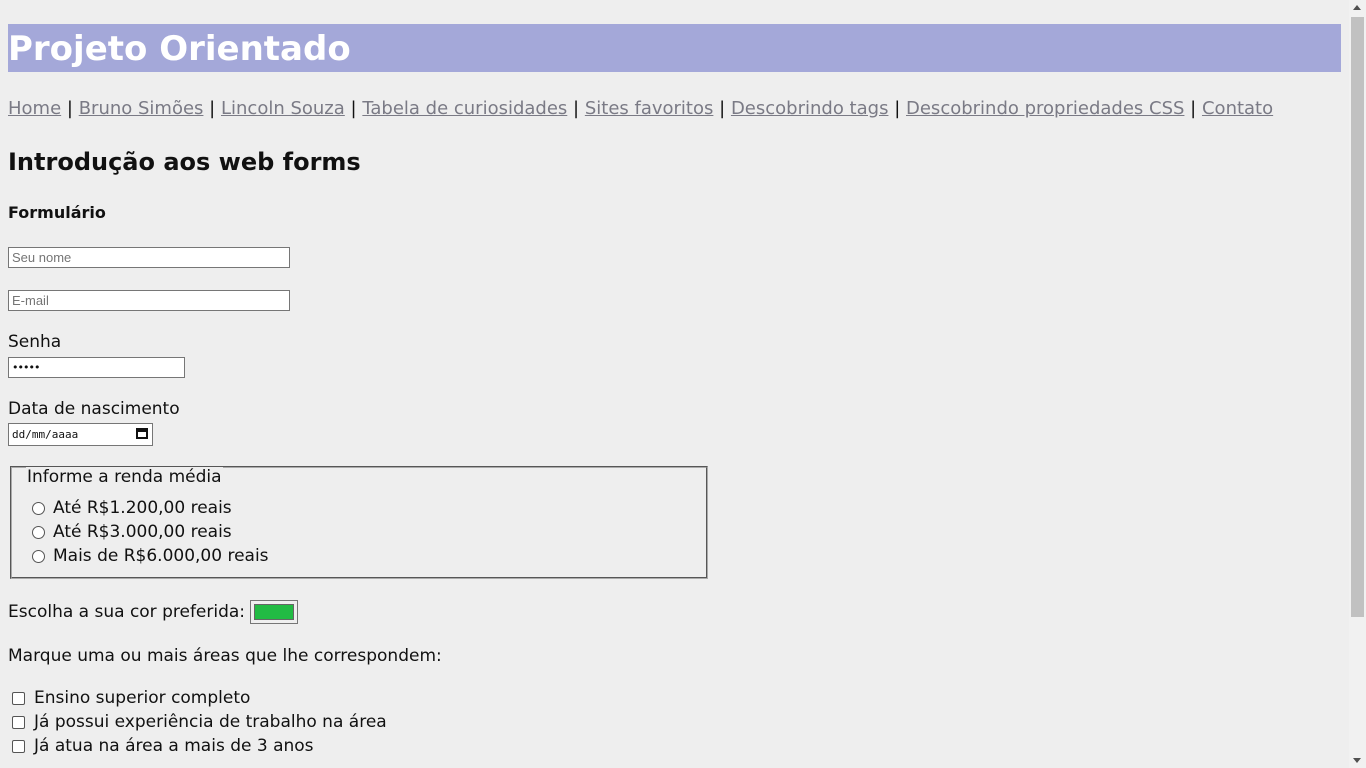  Describe the element at coordinates (142, 698) in the screenshot. I see `area-label: Ensino superior completo` at that location.